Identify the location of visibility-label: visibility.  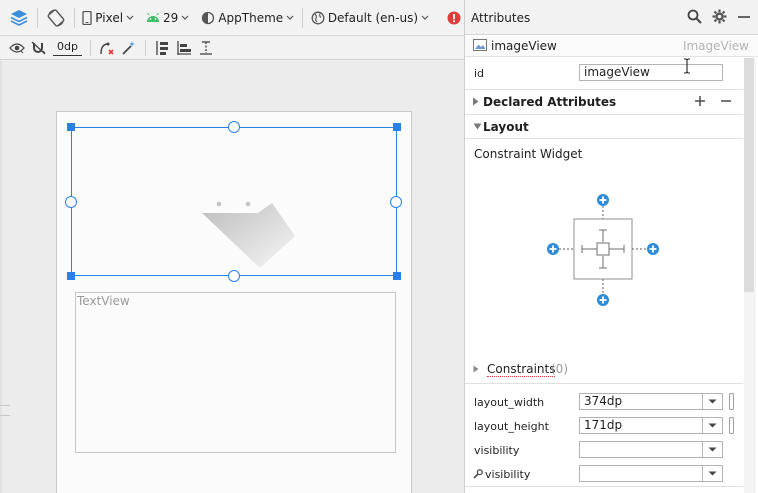
(497, 450).